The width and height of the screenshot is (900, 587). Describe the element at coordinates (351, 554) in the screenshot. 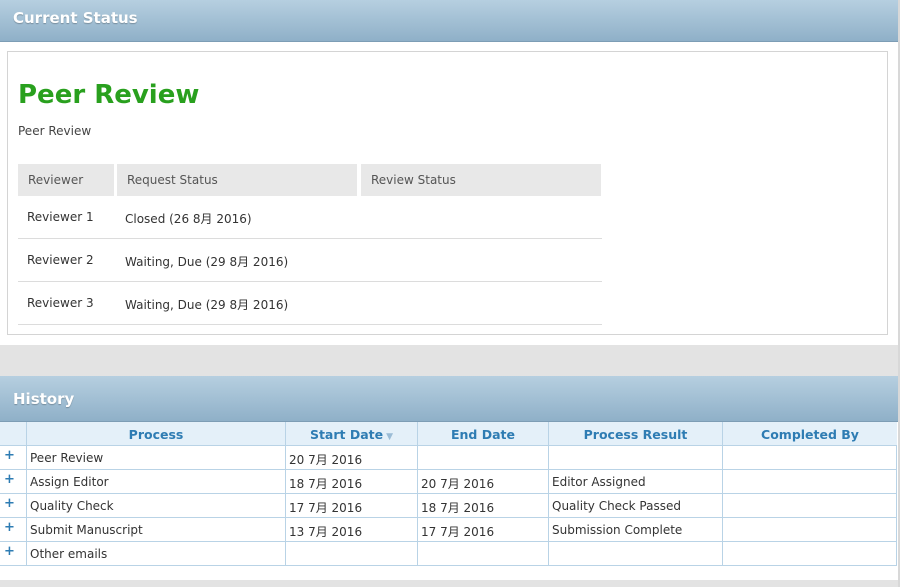

I see `history-start-date` at that location.